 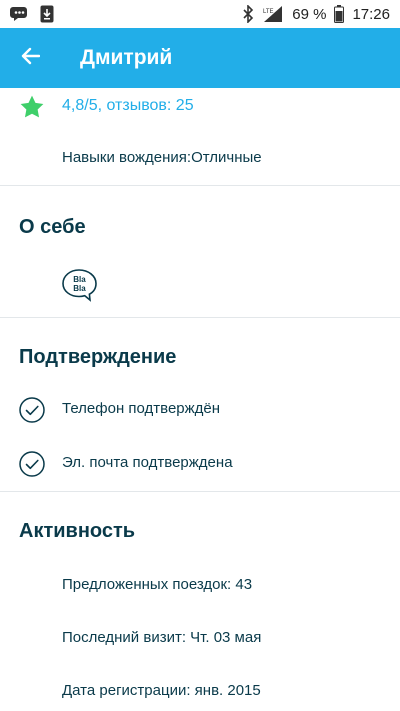 What do you see at coordinates (162, 157) in the screenshot?
I see `driving-skill-text: Навыки вождения:Отличные` at bounding box center [162, 157].